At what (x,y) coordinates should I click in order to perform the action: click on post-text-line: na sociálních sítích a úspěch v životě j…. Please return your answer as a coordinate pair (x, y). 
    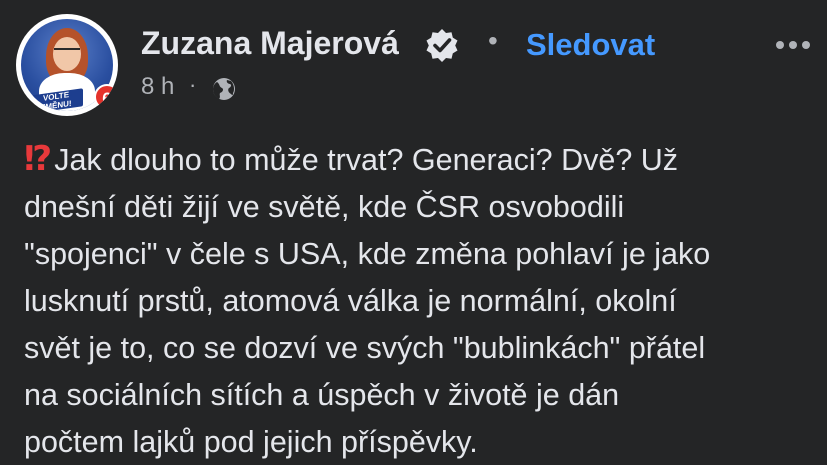
    Looking at the image, I should click on (322, 395).